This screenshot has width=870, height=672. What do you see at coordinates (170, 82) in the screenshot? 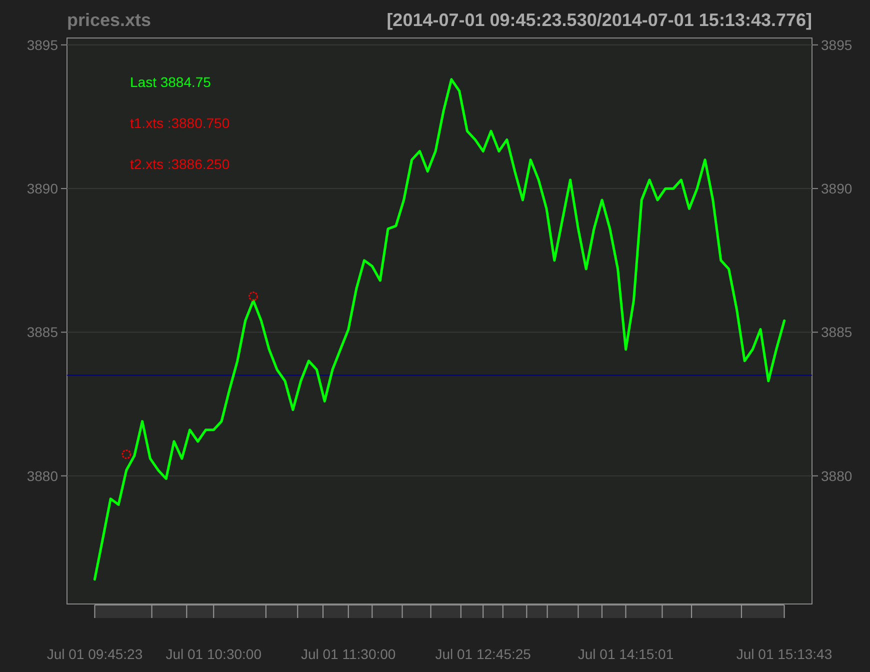
I see `legend-text: Last 3884.75` at bounding box center [170, 82].